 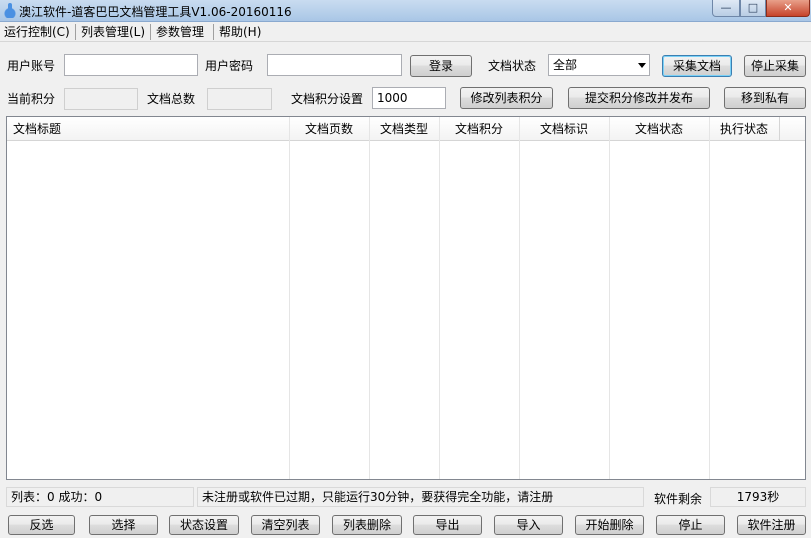 I want to click on col-header-title: 文档标题, so click(x=148, y=129).